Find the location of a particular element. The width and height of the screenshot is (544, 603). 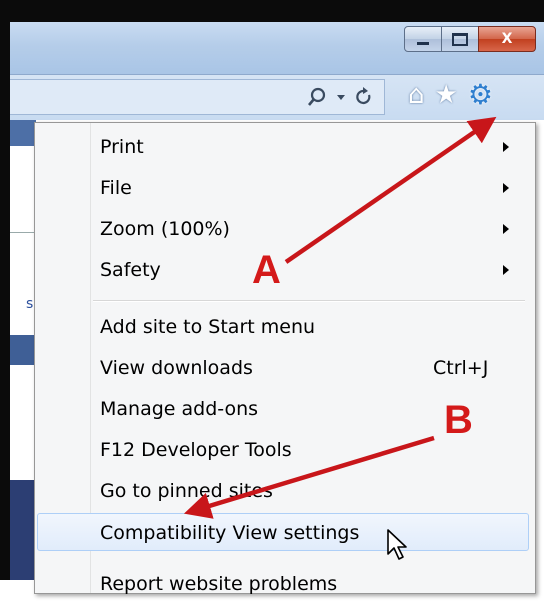

annotation-label-b: B is located at coordinates (458, 420).